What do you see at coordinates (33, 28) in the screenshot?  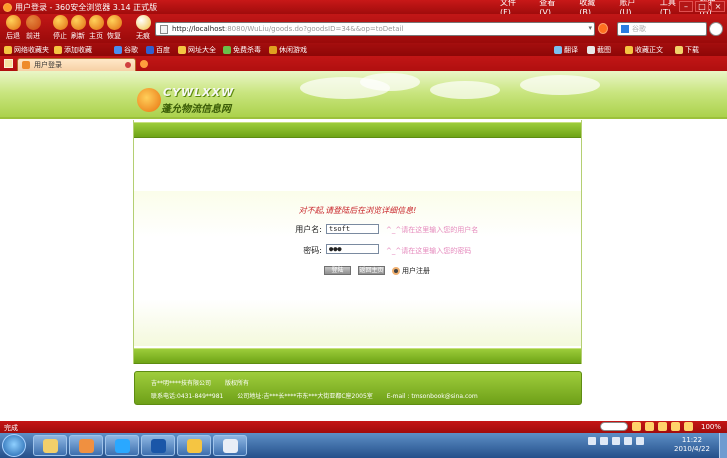 I see `forward-button: 前进` at bounding box center [33, 28].